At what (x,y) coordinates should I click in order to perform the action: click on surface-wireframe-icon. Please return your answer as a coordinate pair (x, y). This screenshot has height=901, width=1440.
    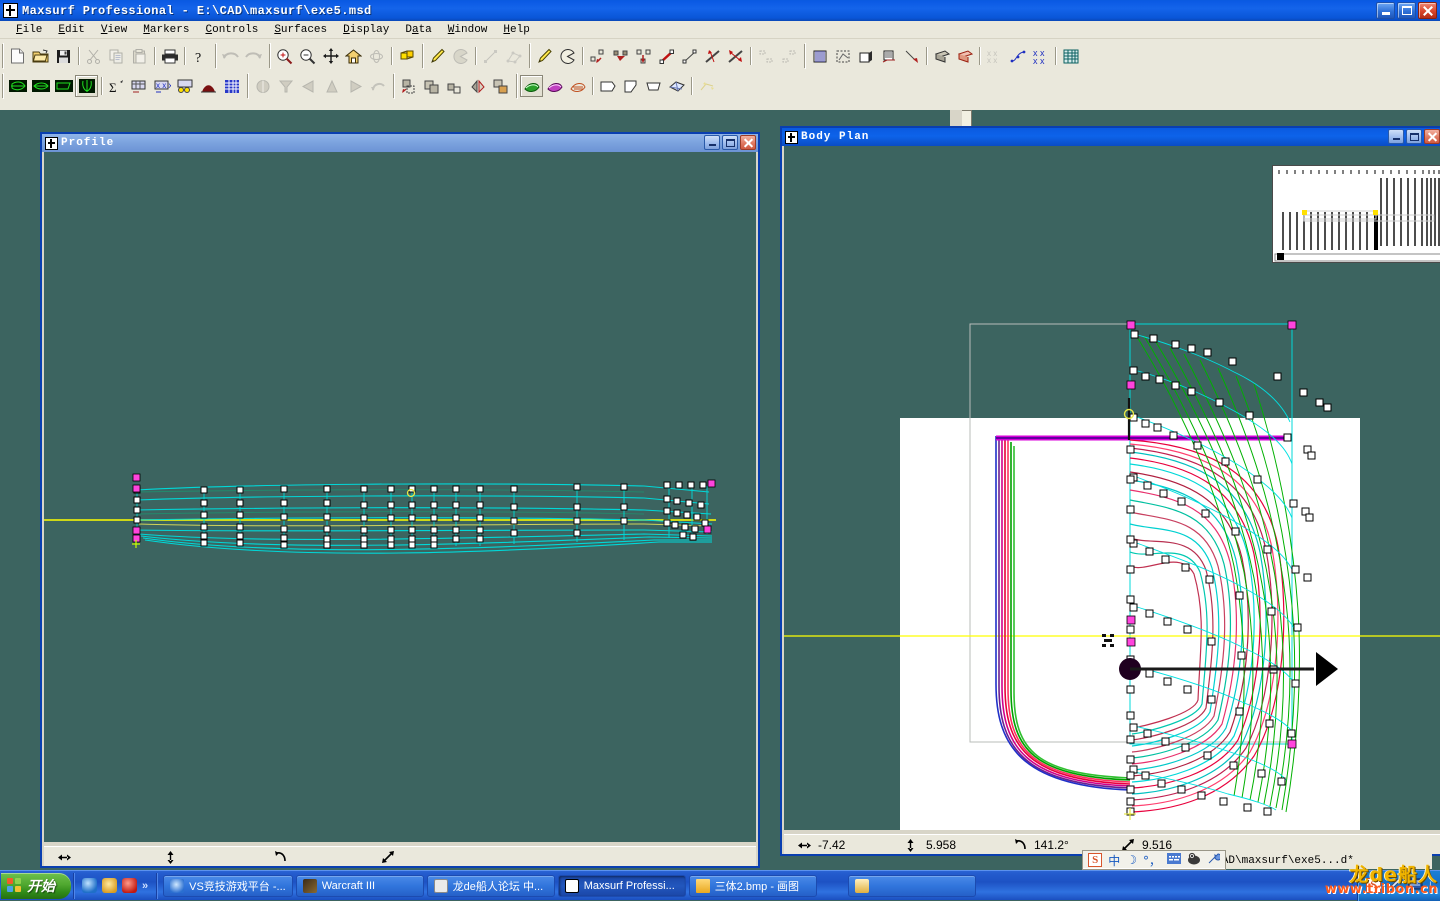
    Looking at the image, I should click on (842, 56).